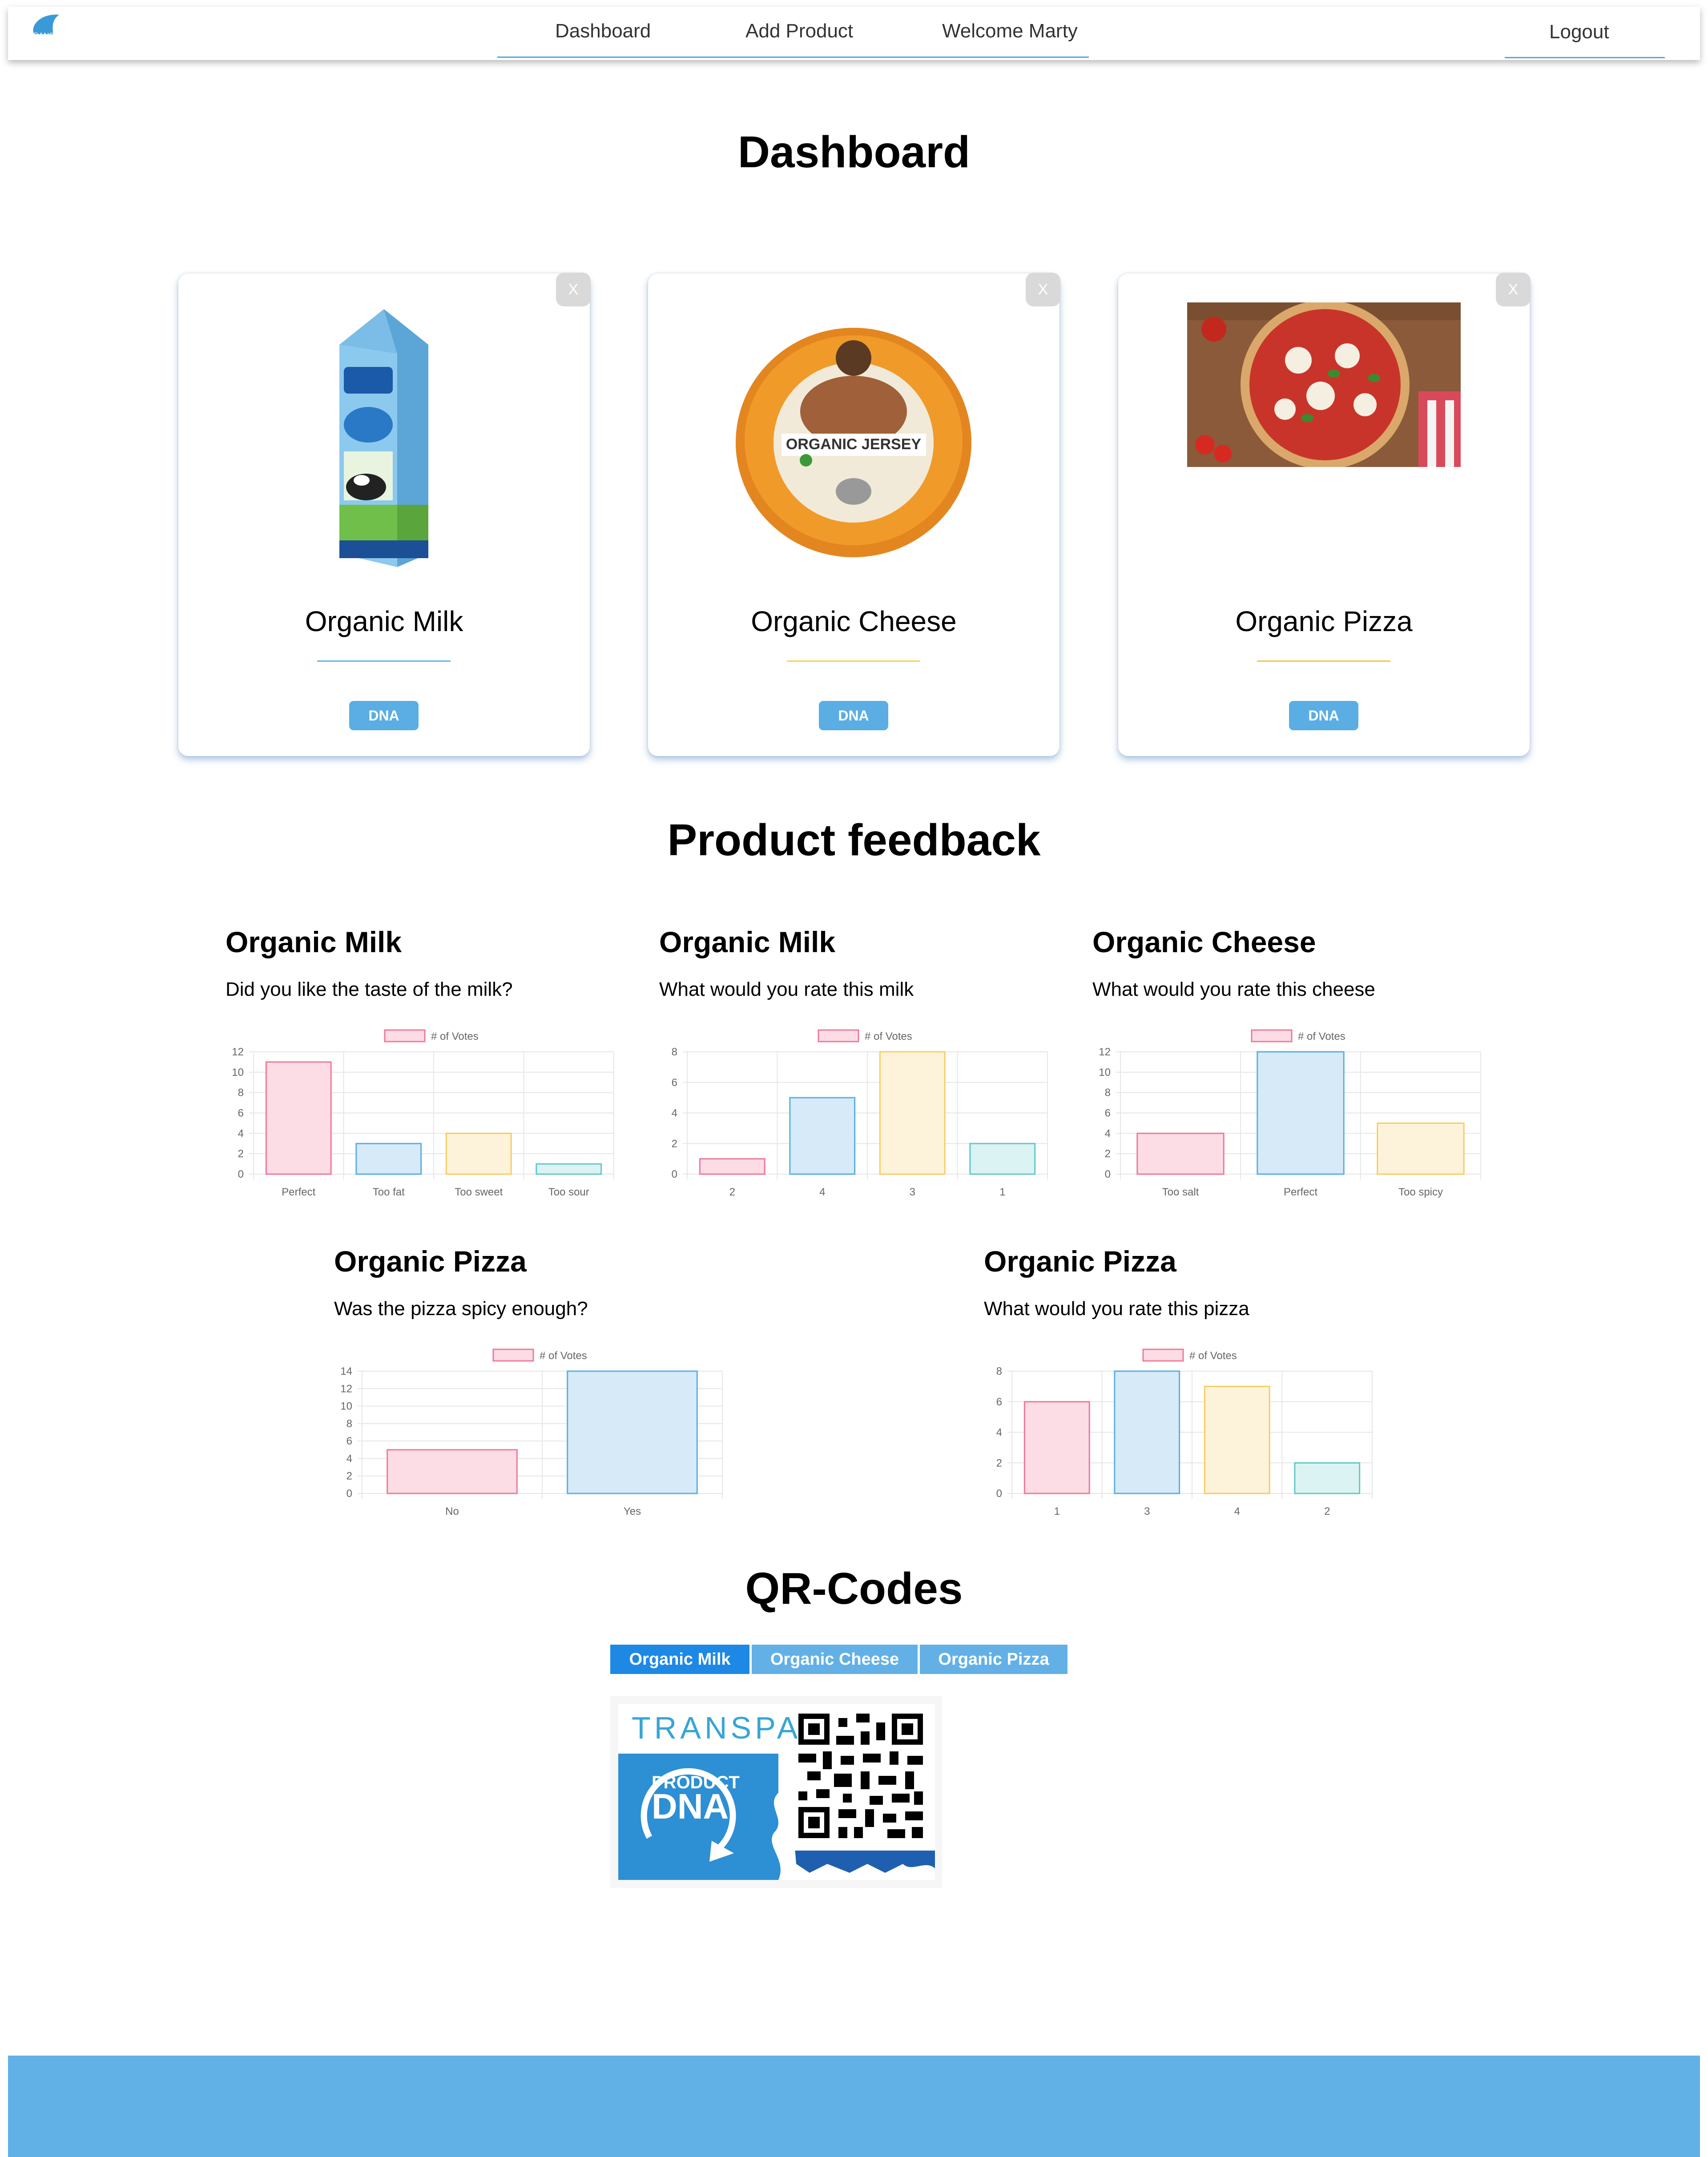  What do you see at coordinates (46, 35) in the screenshot?
I see `logo-text: TRANSPA` at bounding box center [46, 35].